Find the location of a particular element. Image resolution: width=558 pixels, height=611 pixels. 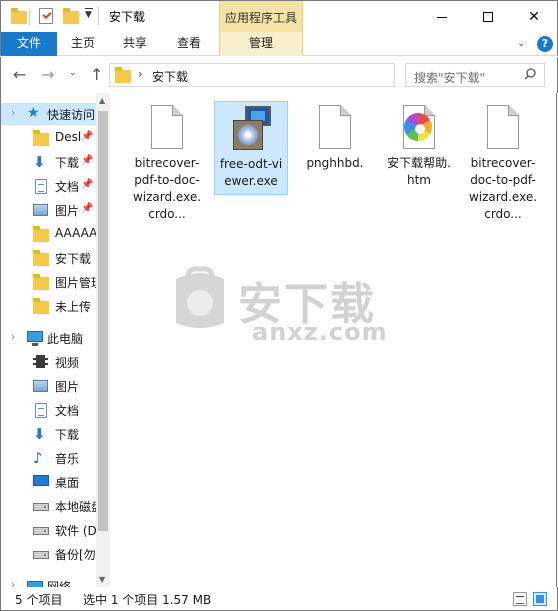

close-button: ✕ is located at coordinates (534, 17).